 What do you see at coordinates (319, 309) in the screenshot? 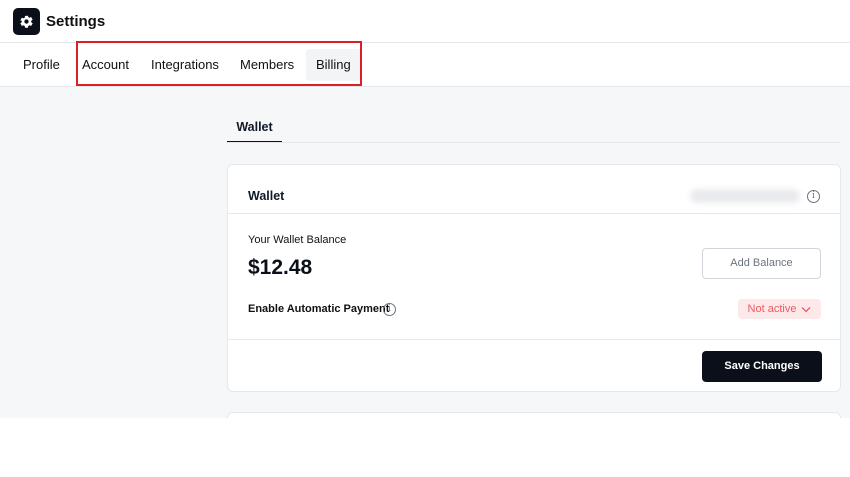
I see `auto-payment-label: Enable Automatic Payment` at bounding box center [319, 309].